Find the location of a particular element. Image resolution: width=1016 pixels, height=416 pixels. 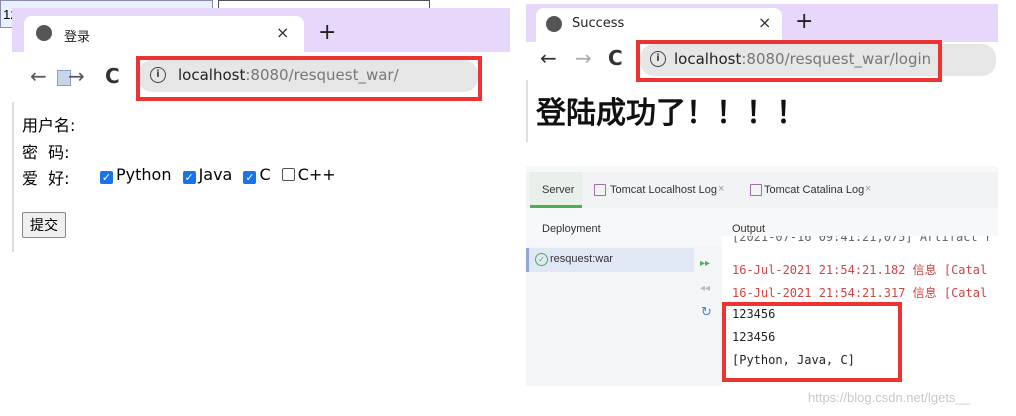

hobby-checkboxes: ✓ Python ✓ Java ✓ C C++ is located at coordinates (218, 174).